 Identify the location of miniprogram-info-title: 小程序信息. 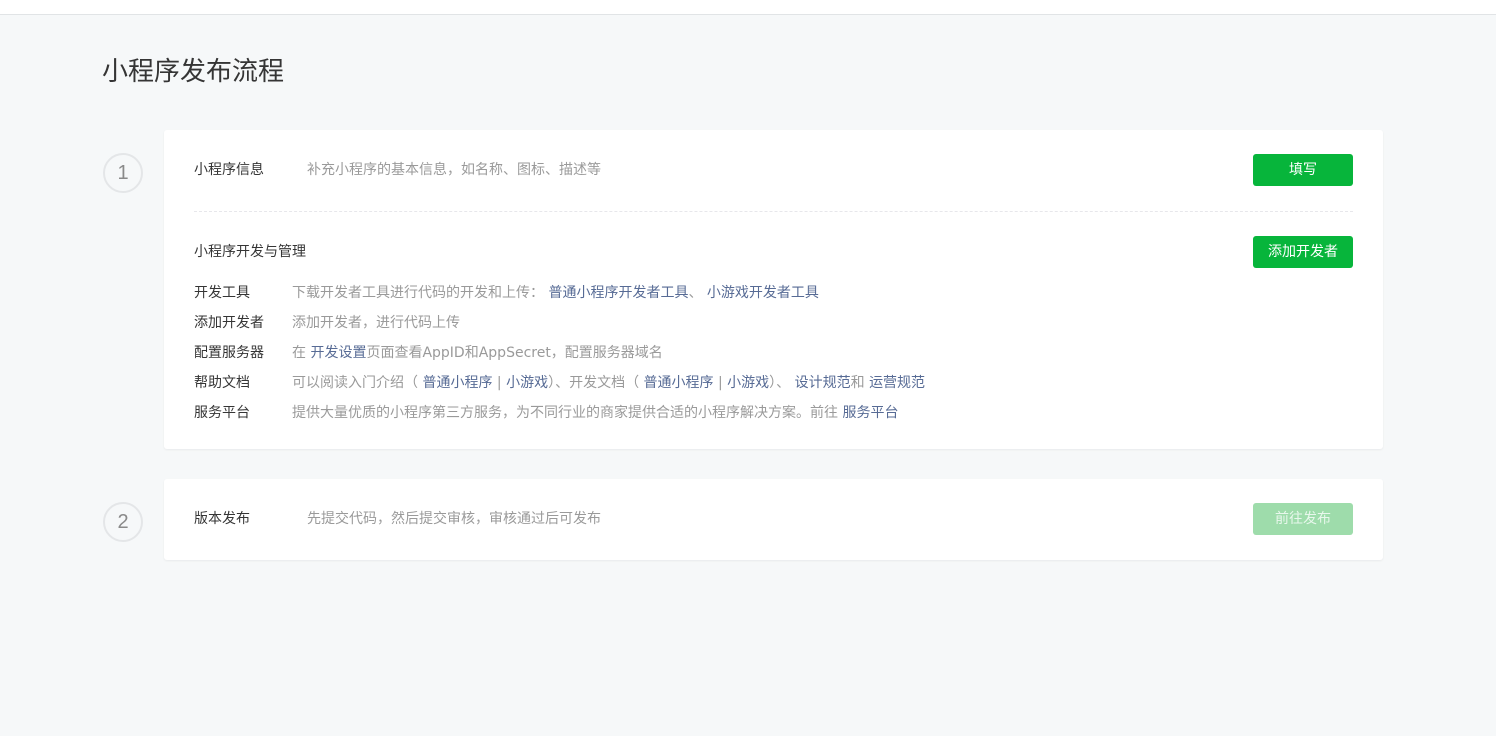
(229, 170).